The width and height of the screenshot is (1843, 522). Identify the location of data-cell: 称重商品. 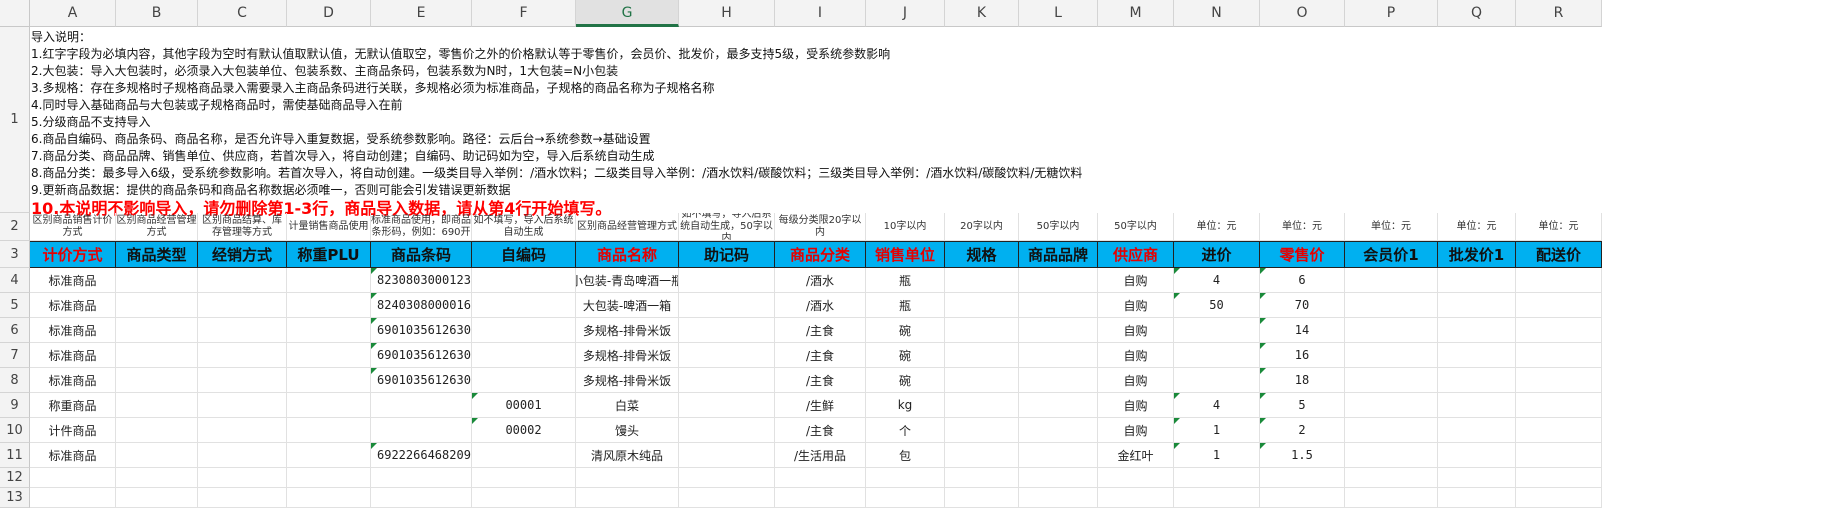
(73, 405).